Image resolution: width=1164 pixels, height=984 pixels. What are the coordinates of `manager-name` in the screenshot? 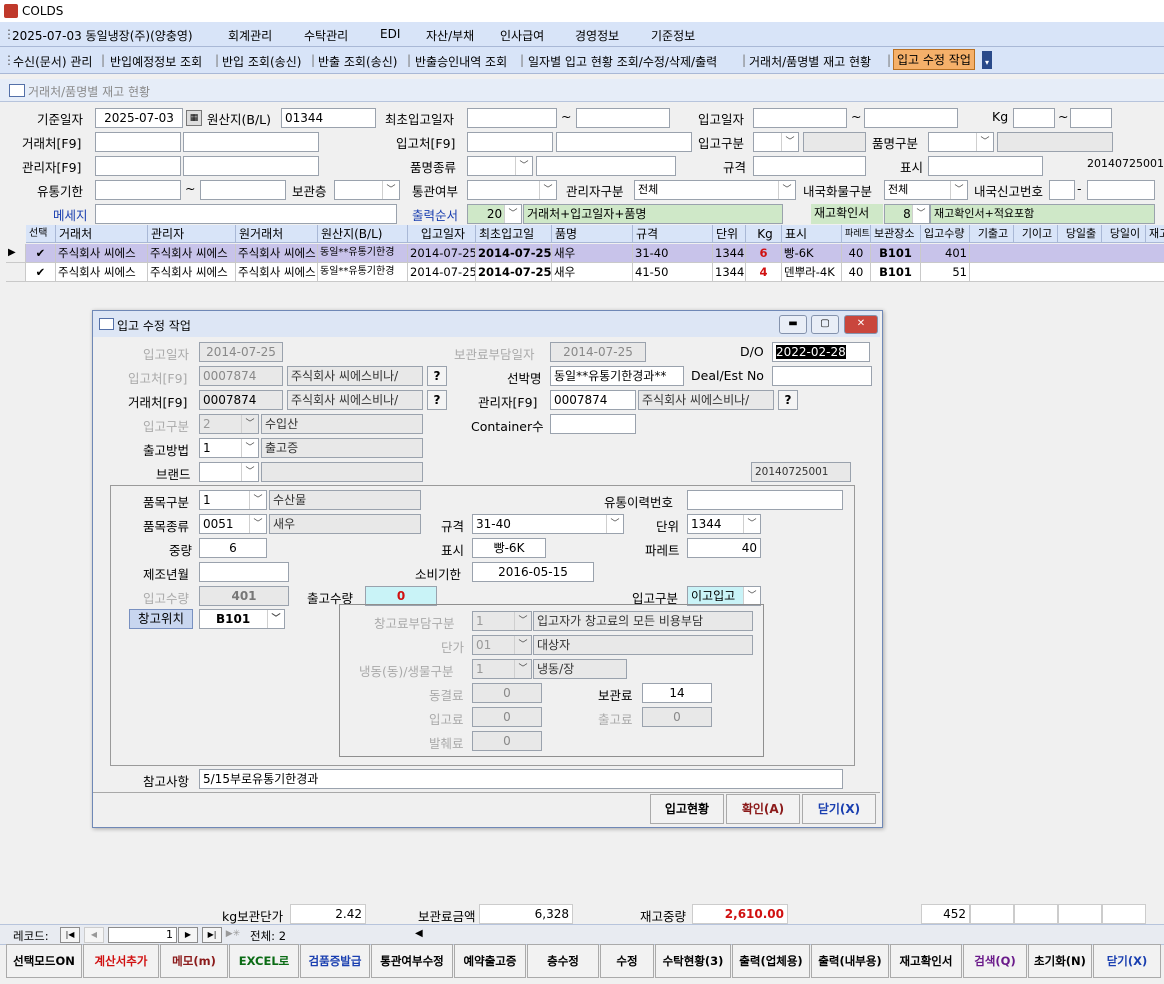 It's located at (251, 166).